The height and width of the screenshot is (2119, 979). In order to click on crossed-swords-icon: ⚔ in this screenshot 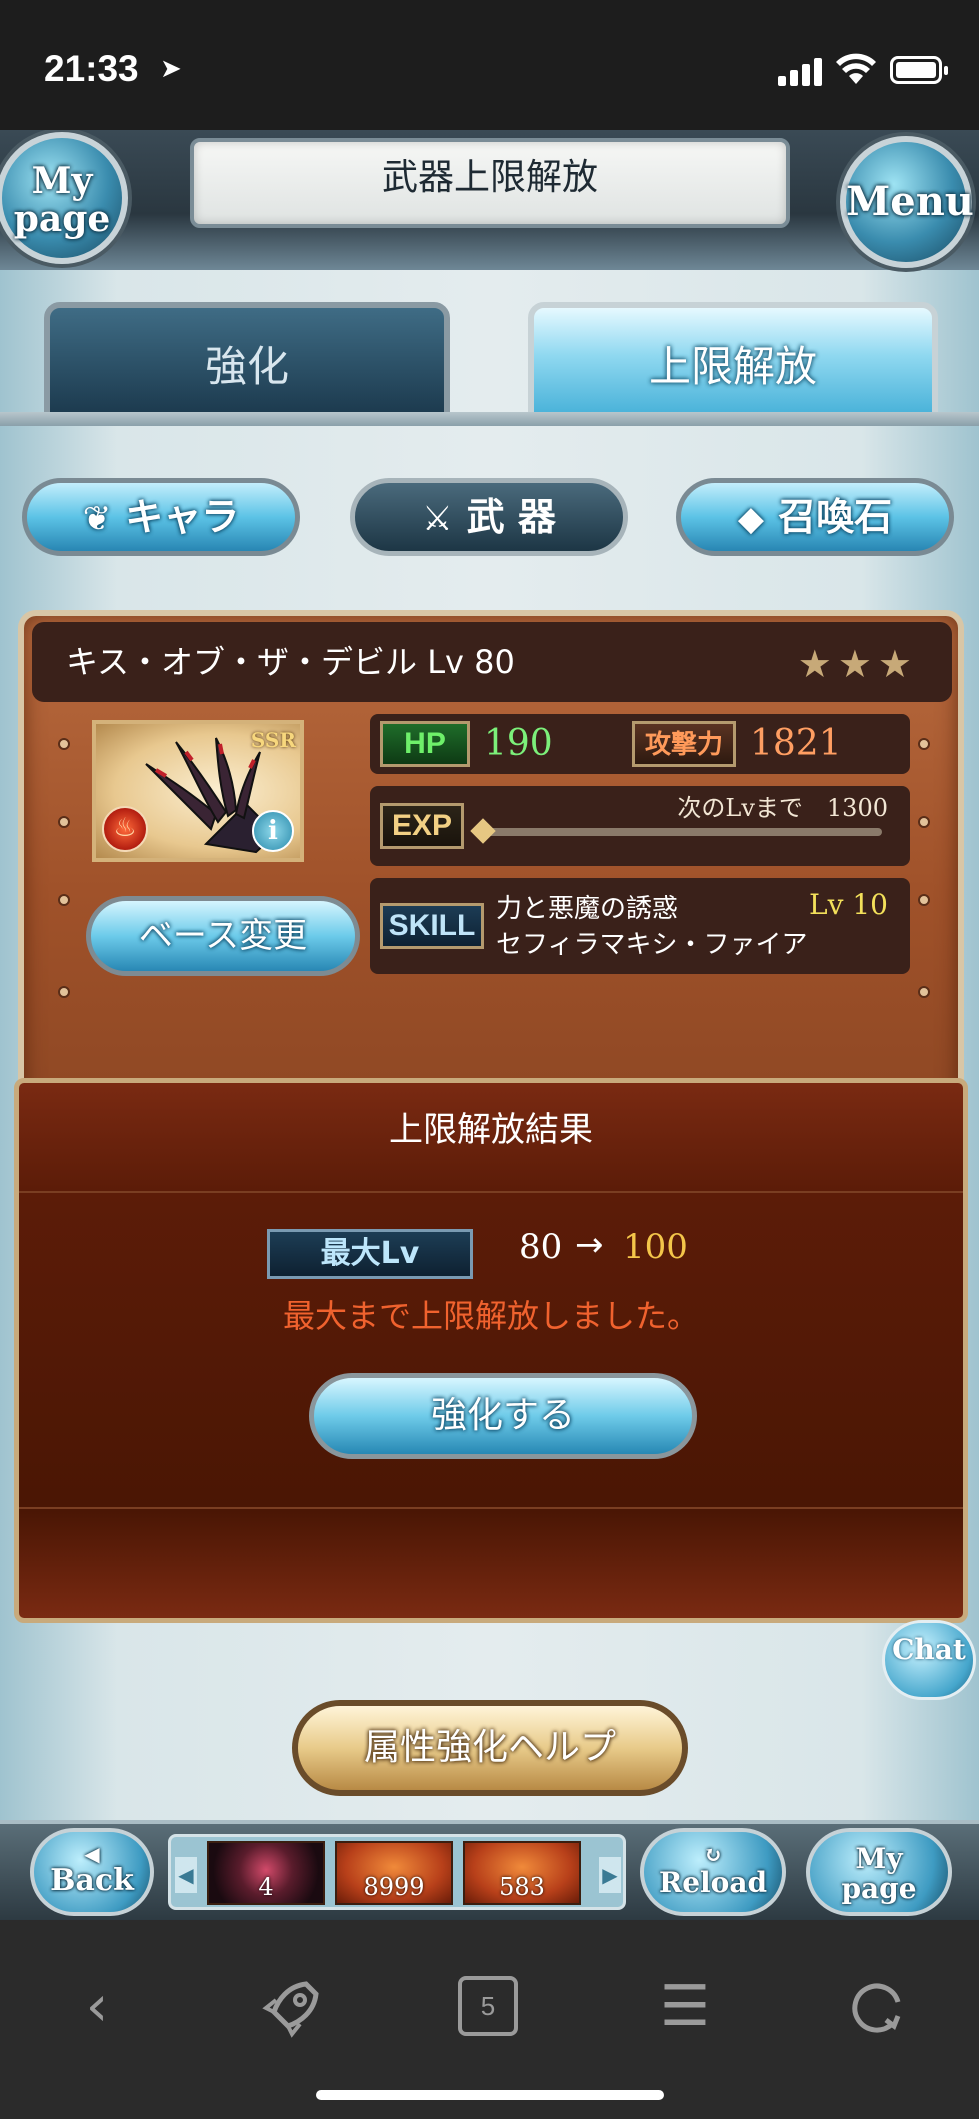, I will do `click(437, 519)`.